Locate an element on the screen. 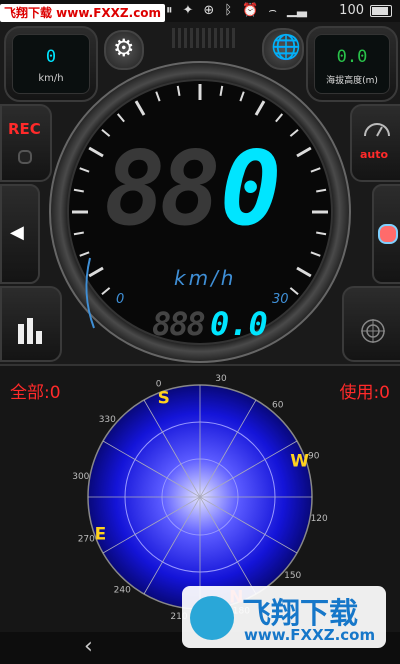 The height and width of the screenshot is (664, 400). wifi-icon: ⌢ is located at coordinates (272, 10).